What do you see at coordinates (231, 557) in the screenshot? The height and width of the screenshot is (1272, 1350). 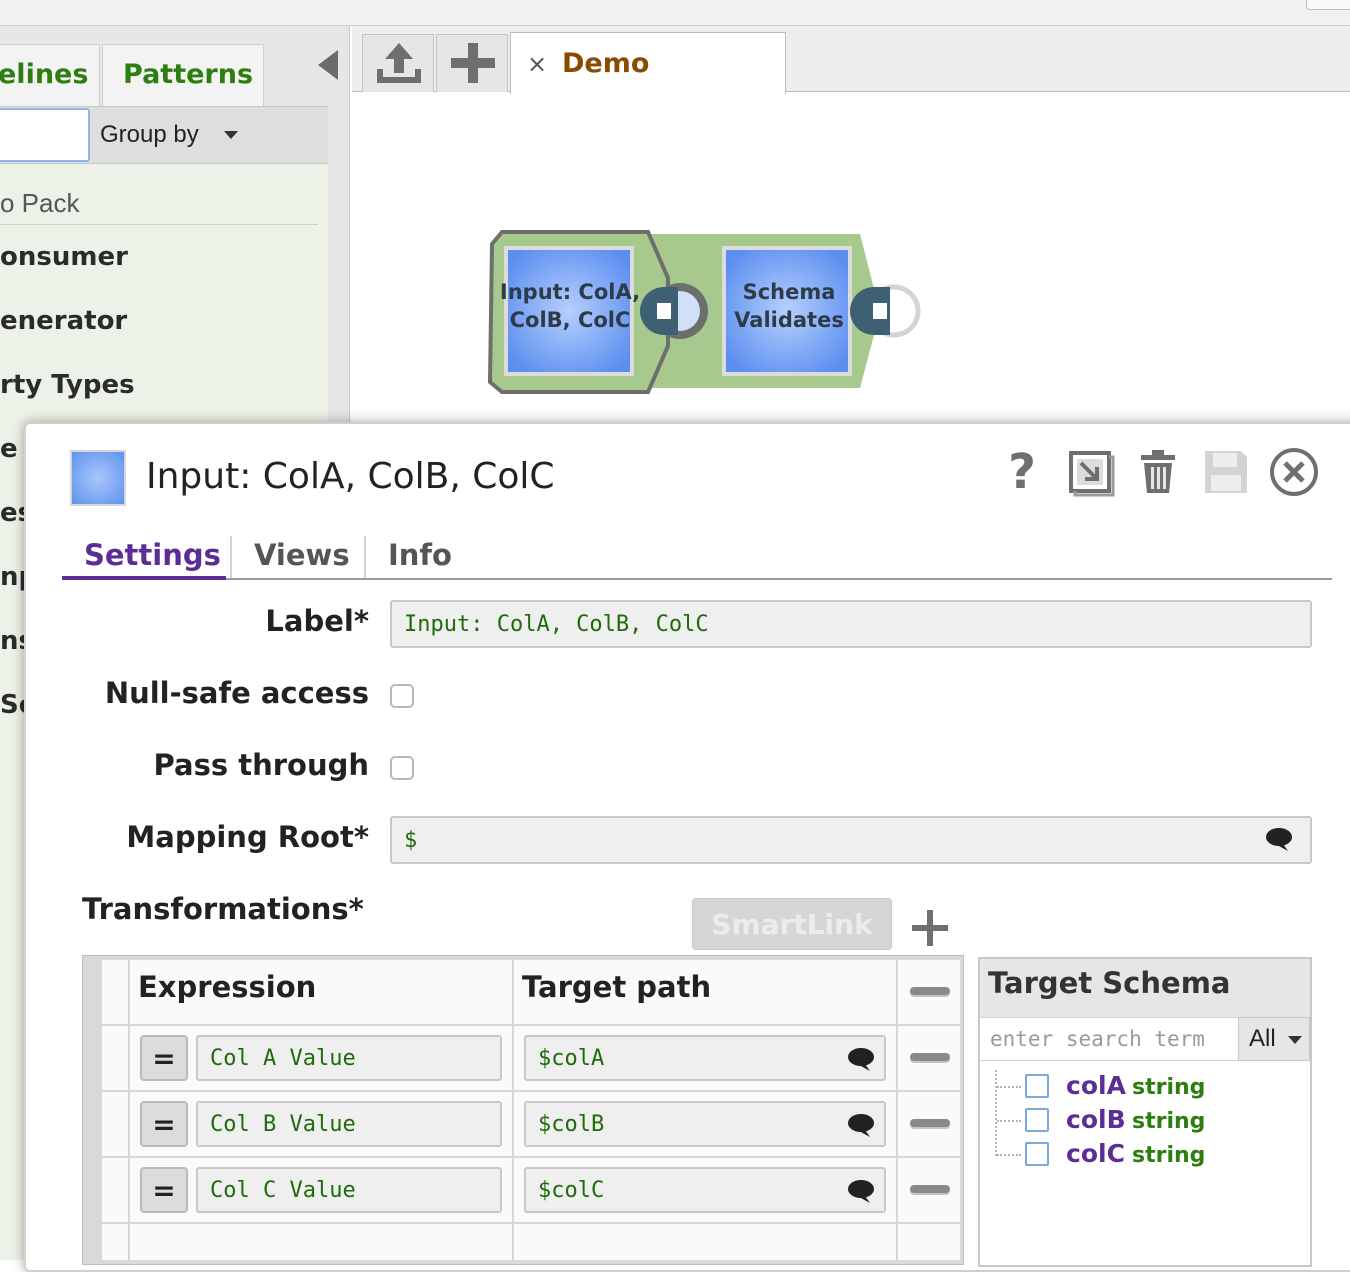 I see `tab-separator` at bounding box center [231, 557].